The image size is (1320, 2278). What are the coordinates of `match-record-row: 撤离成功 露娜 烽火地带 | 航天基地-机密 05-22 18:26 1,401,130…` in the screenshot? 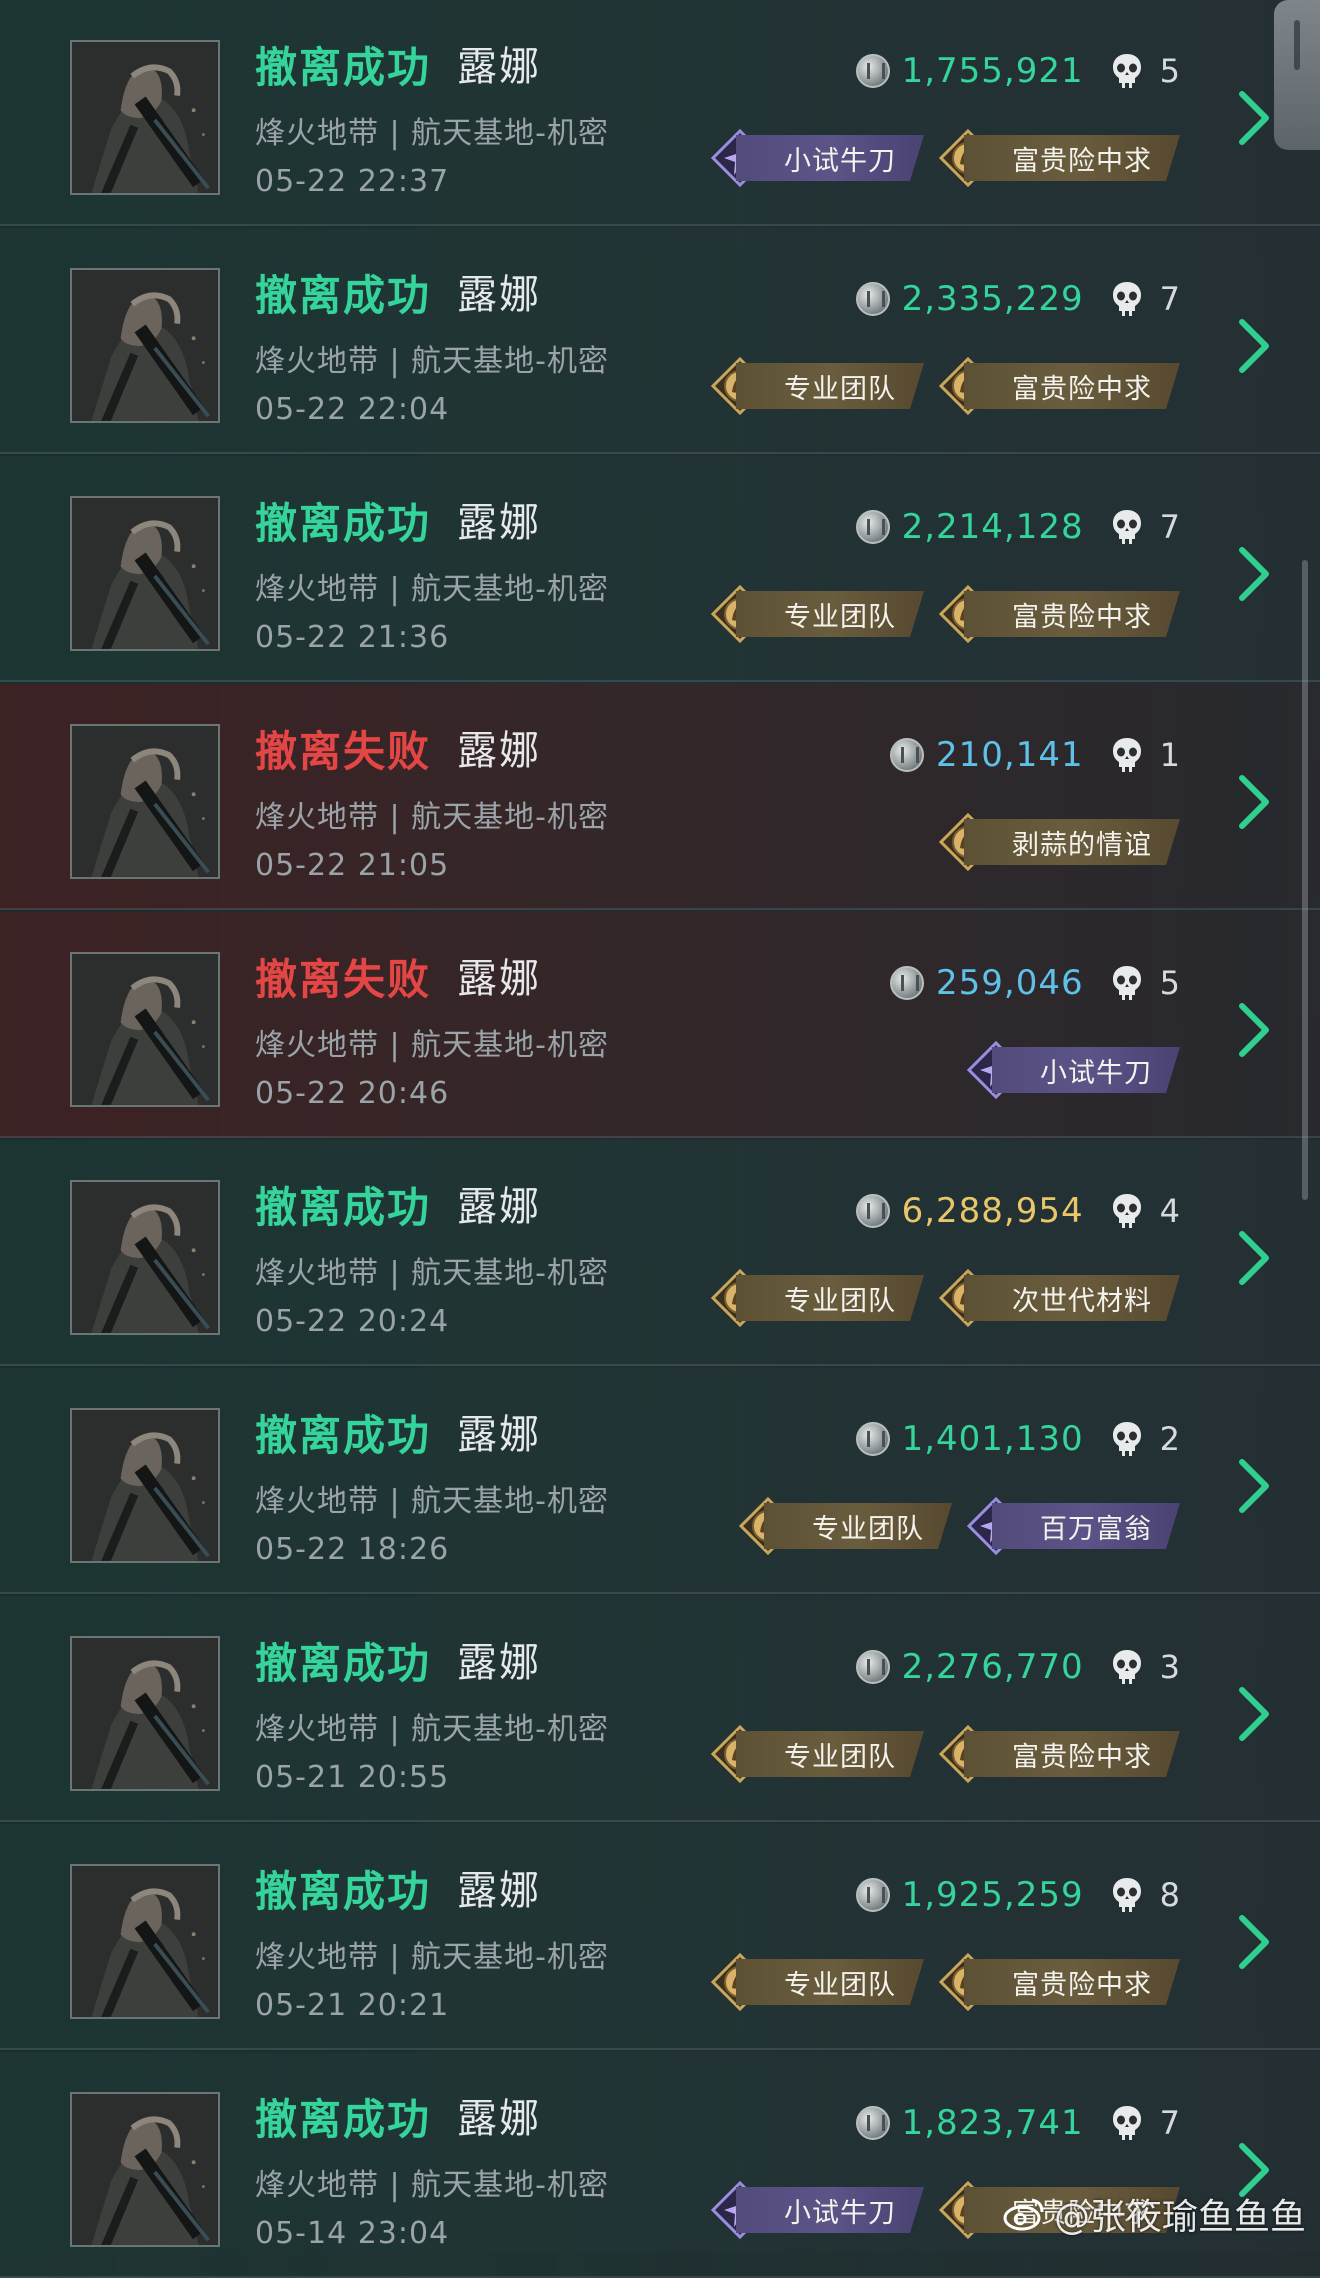 It's located at (660, 1481).